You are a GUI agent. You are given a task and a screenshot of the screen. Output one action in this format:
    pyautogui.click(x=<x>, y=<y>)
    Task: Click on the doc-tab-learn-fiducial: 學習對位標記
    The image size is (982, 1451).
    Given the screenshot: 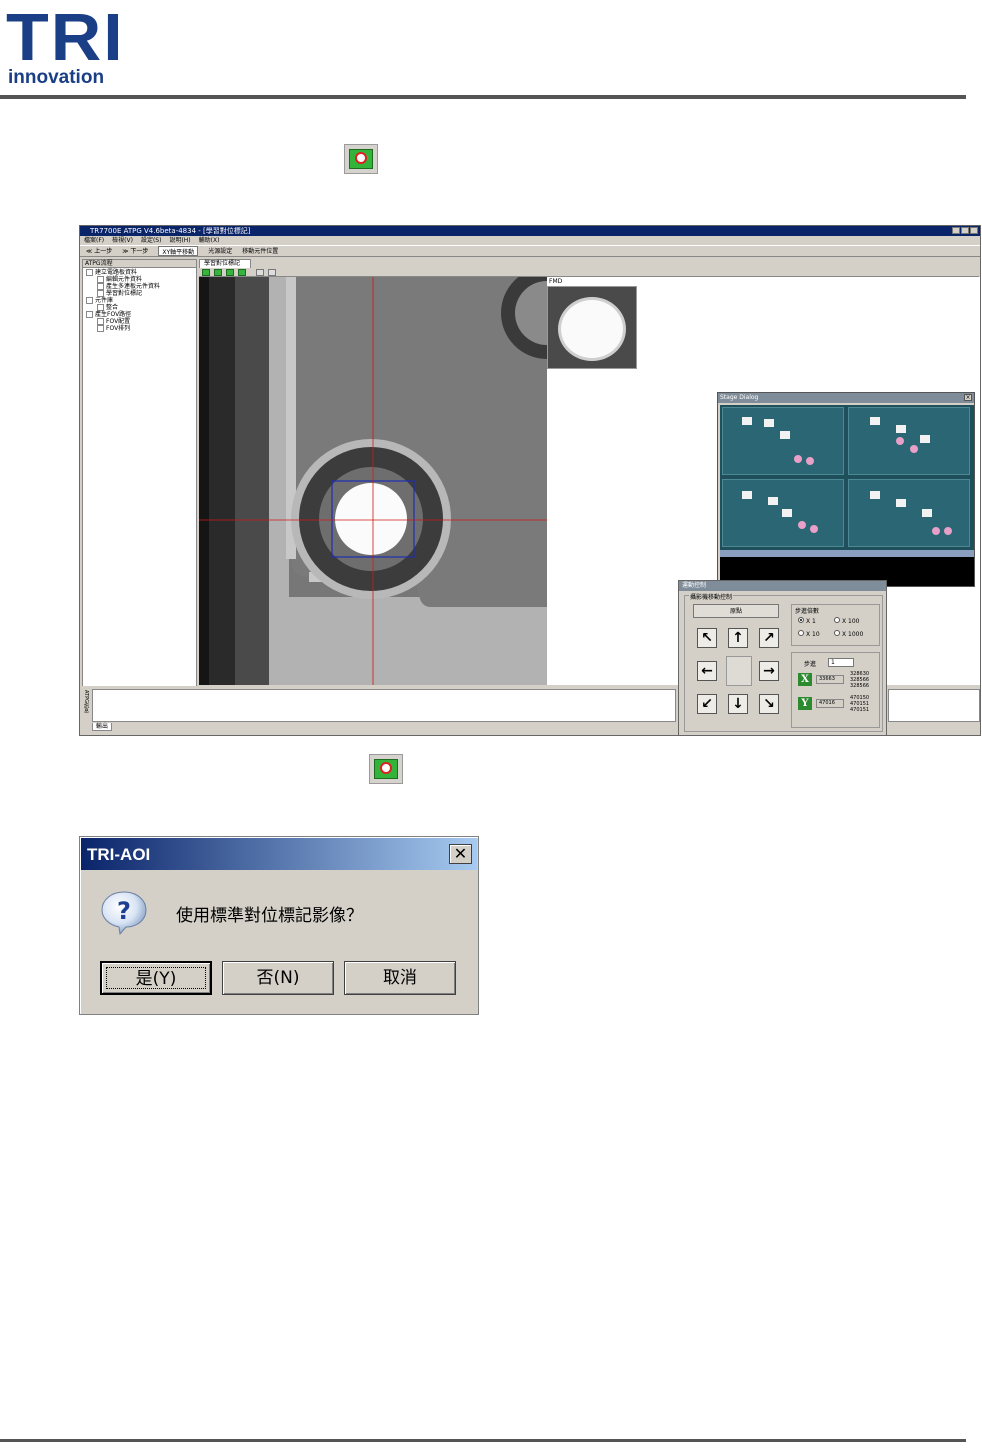 What is the action you would take?
    pyautogui.click(x=225, y=263)
    